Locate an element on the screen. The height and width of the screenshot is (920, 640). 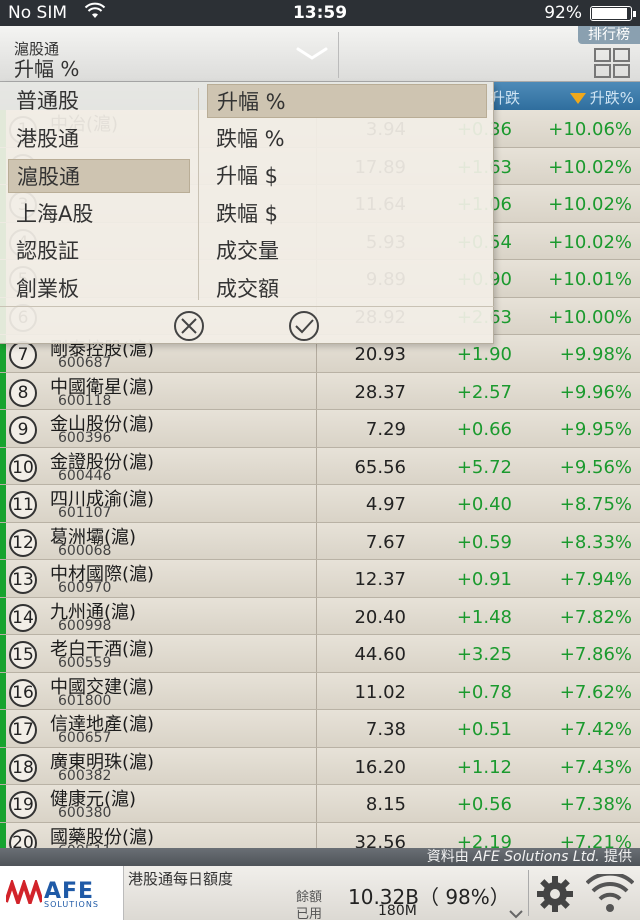
ranking-tab: 排行榜 is located at coordinates (609, 35).